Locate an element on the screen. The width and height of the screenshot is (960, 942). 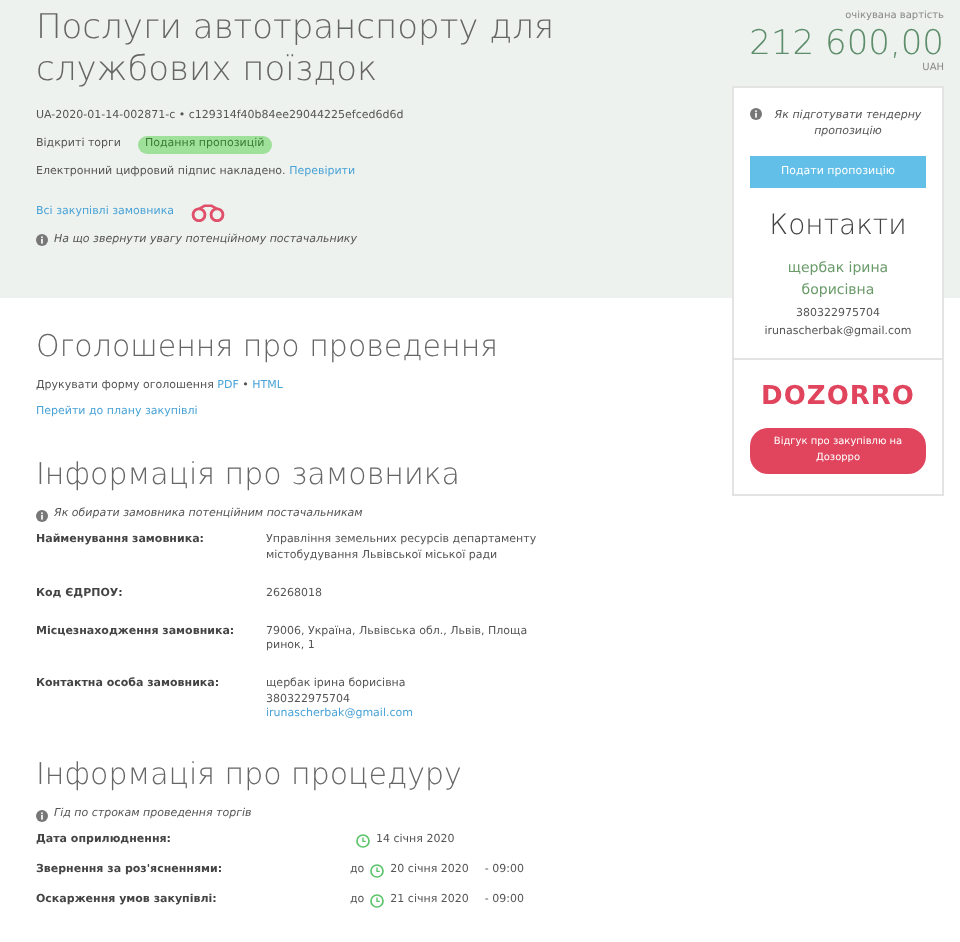
section-title: Інформація про замовника is located at coordinates (249, 474).